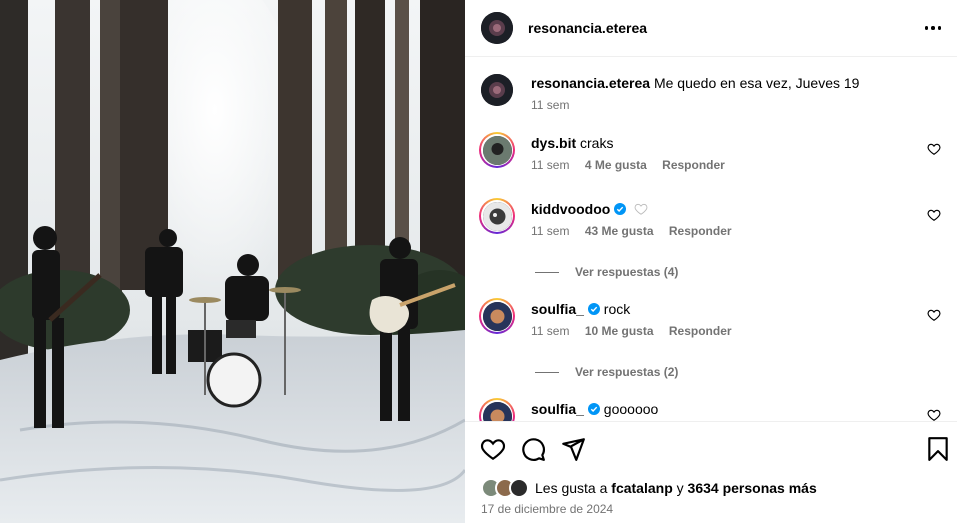  Describe the element at coordinates (519, 488) in the screenshot. I see `avatar` at that location.